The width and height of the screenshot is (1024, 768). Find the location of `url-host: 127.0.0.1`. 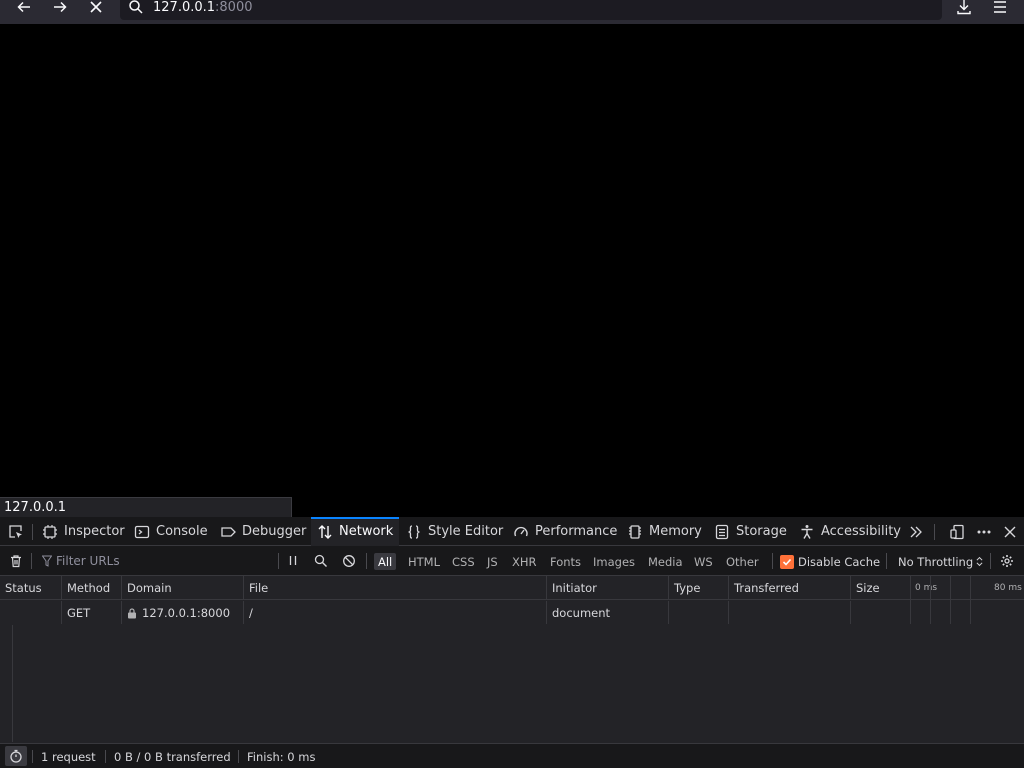

url-host: 127.0.0.1 is located at coordinates (184, 7).